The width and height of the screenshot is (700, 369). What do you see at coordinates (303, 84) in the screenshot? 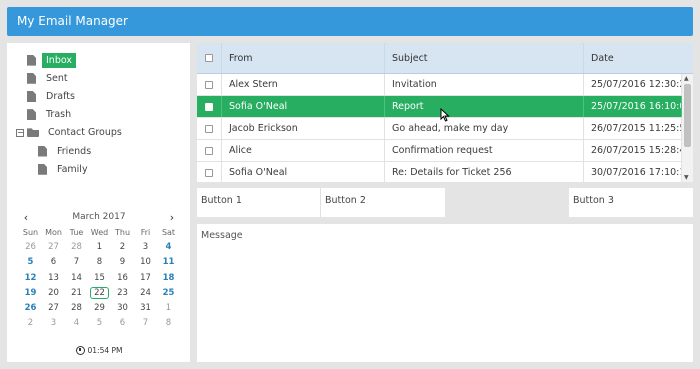
I see `cell-from: Alex Stern` at bounding box center [303, 84].